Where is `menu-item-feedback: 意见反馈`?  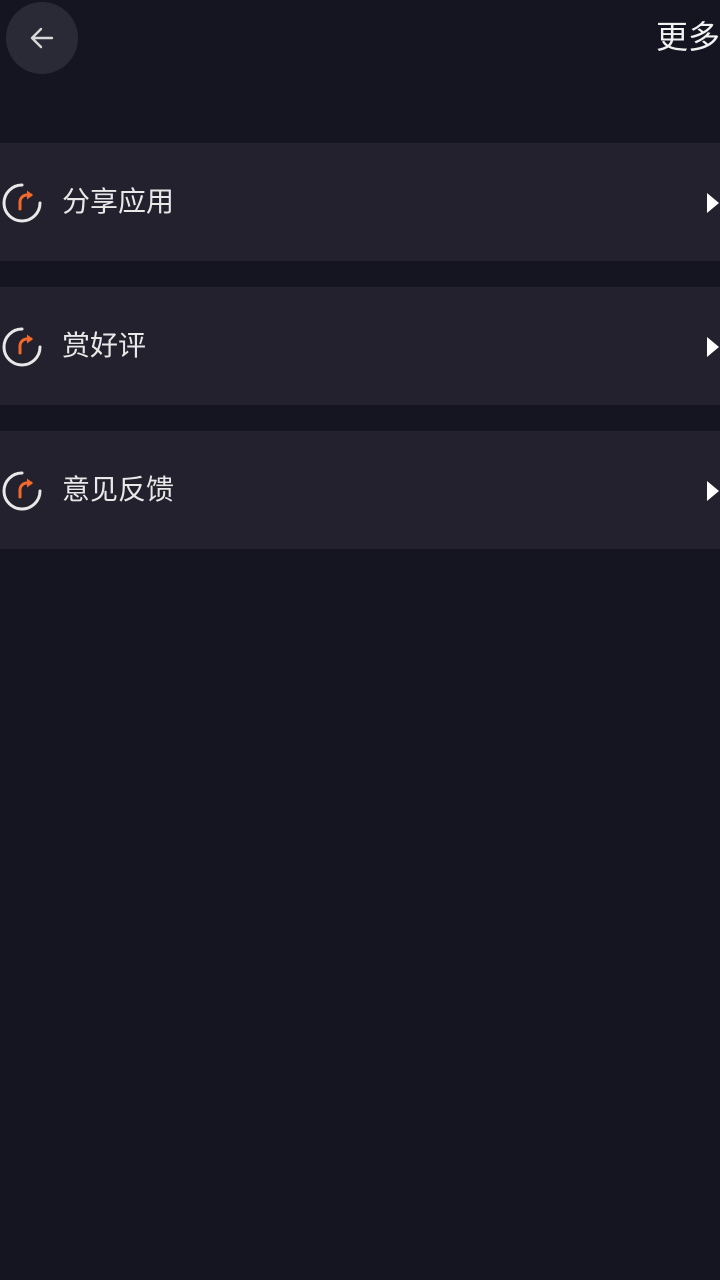
menu-item-feedback: 意见反馈 is located at coordinates (360, 490).